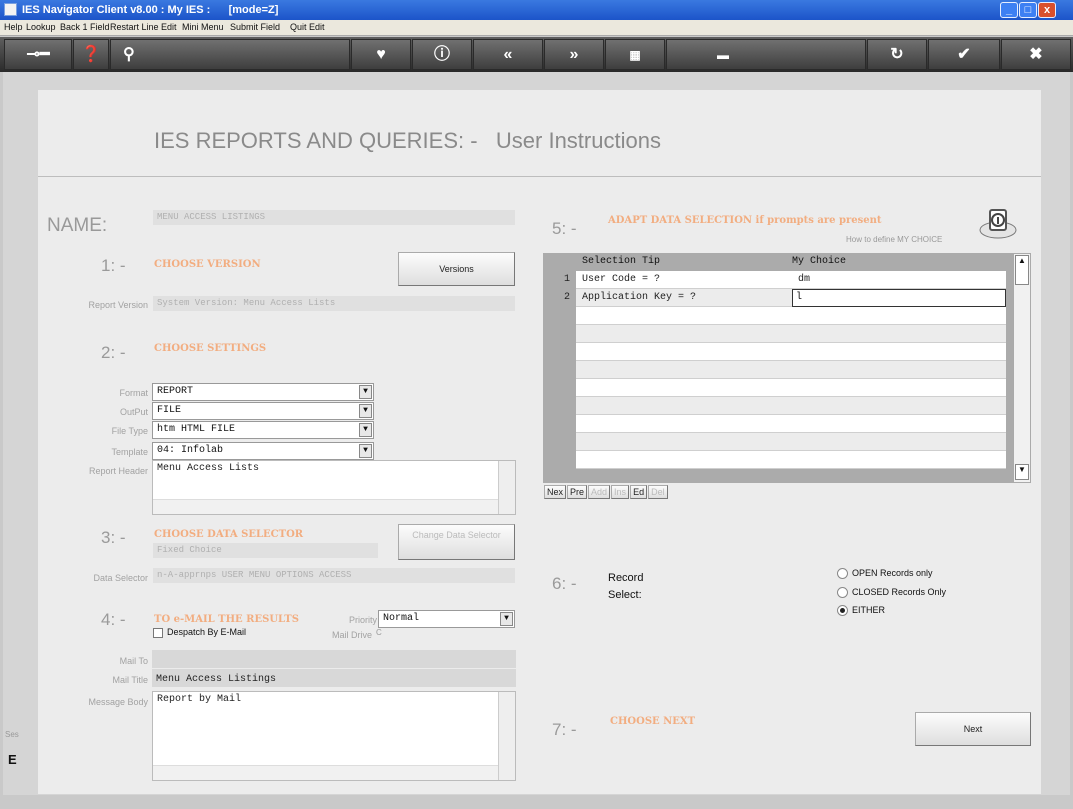  What do you see at coordinates (1022, 270) in the screenshot?
I see `chevron-up-icon: ▲` at bounding box center [1022, 270].